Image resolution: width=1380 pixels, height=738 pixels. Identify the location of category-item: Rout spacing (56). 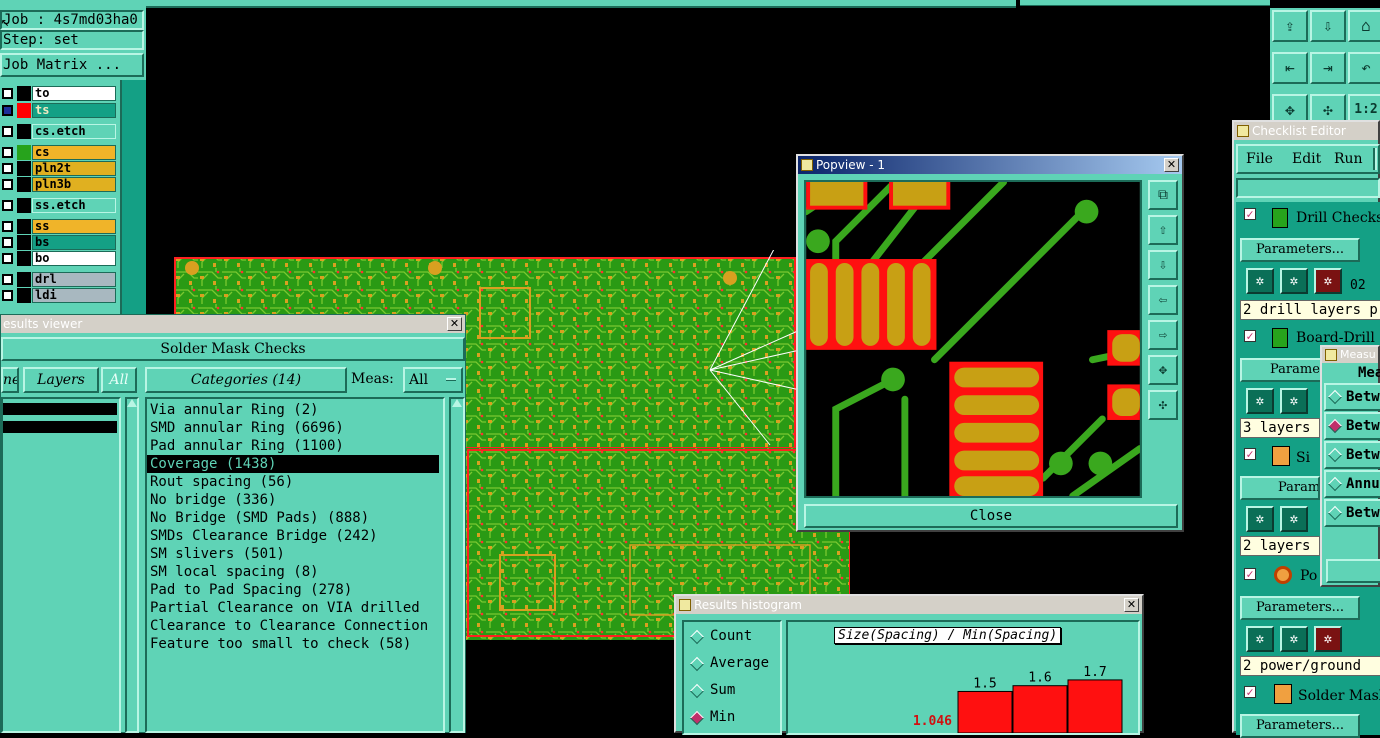
(295, 482).